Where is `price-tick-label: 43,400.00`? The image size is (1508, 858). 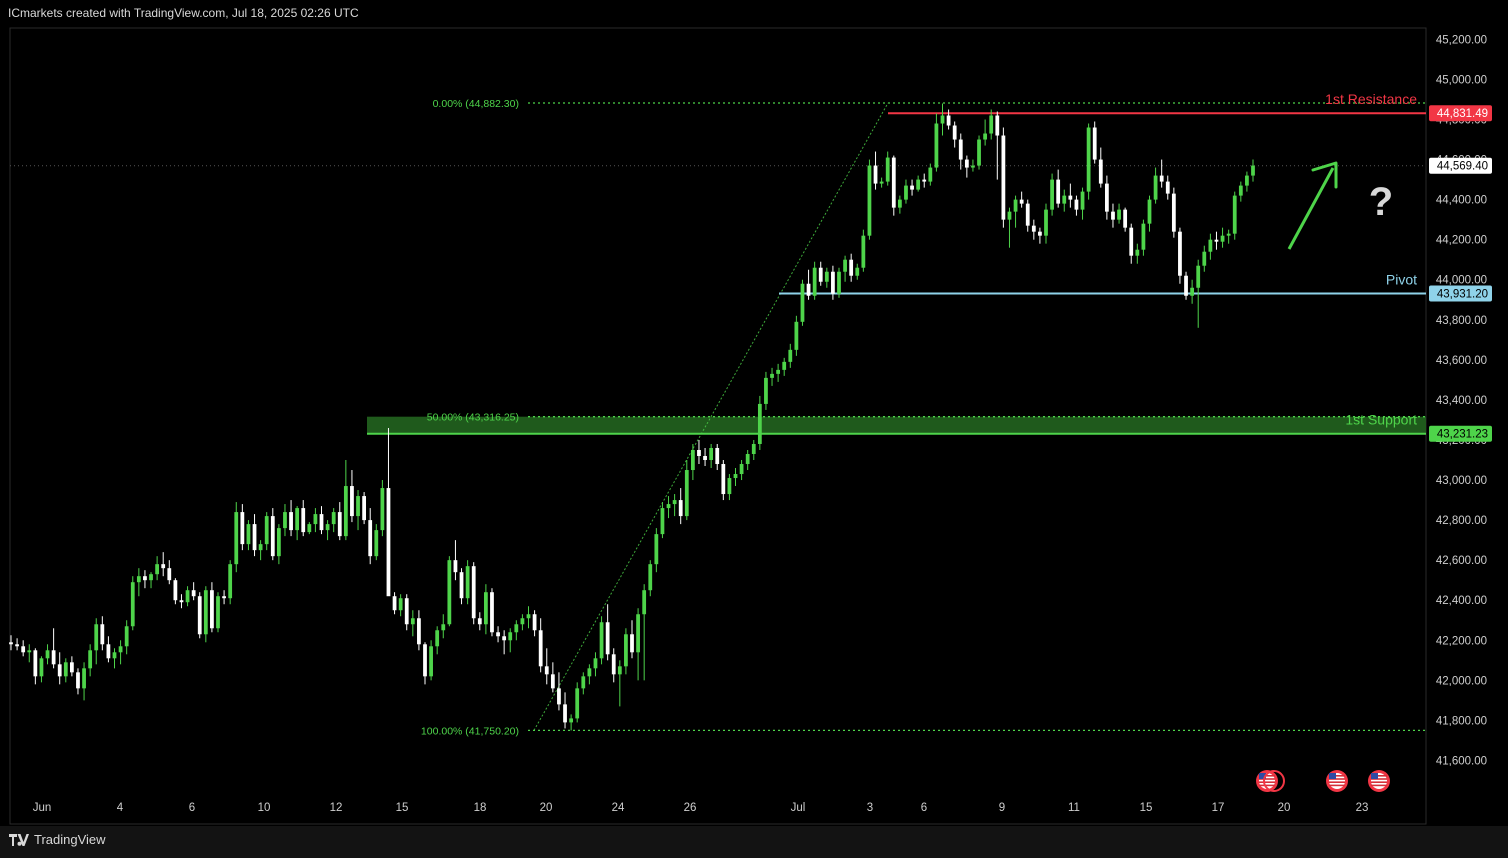
price-tick-label: 43,400.00 is located at coordinates (1461, 401).